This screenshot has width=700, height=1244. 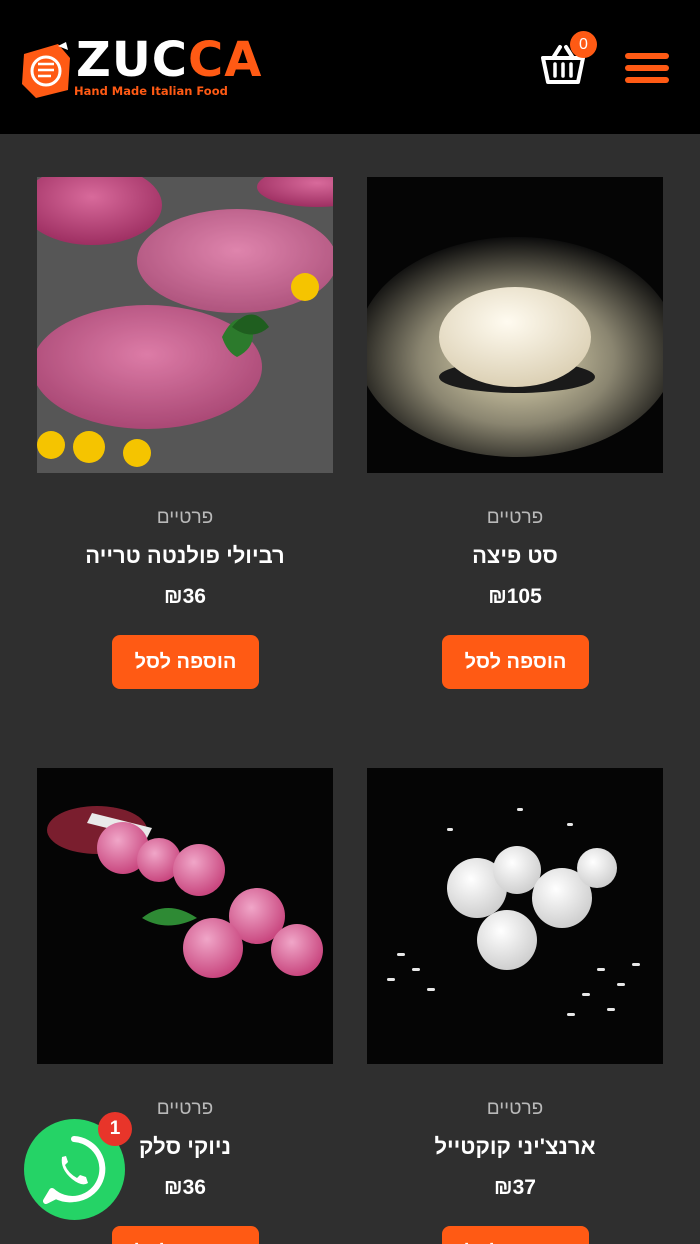 What do you see at coordinates (350, 67) in the screenshot?
I see `site-header: ZUCCA Hand Made Italian Food 0` at bounding box center [350, 67].